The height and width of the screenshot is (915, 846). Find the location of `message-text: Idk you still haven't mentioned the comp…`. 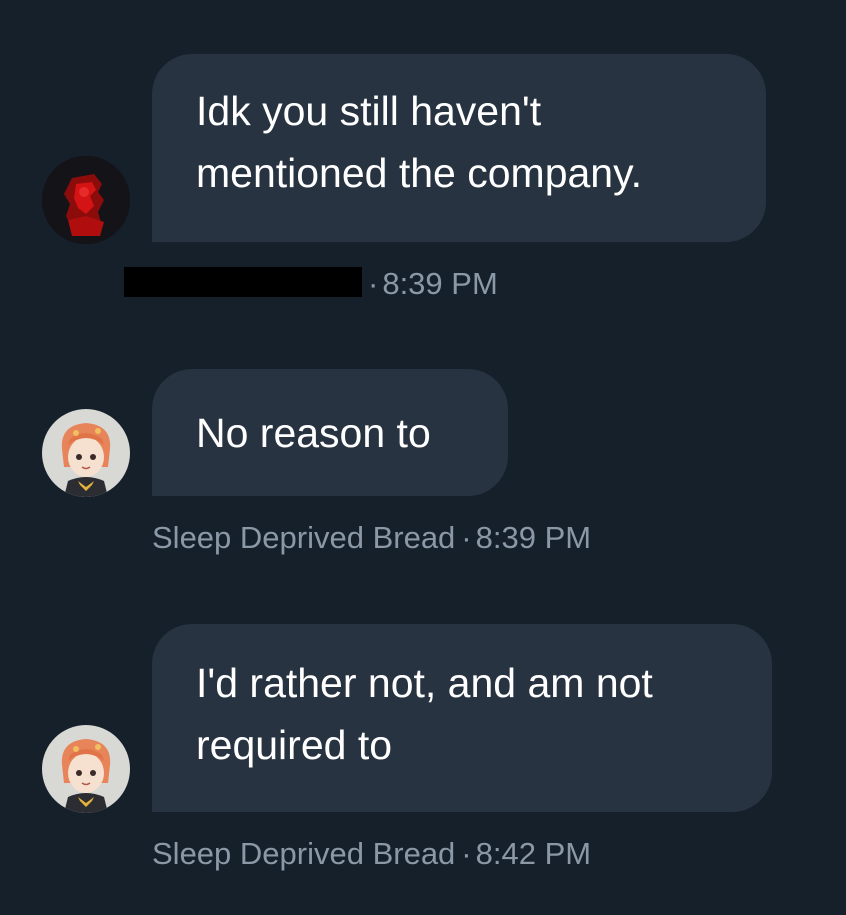

message-text: Idk you still haven't mentioned the comp… is located at coordinates (419, 142).